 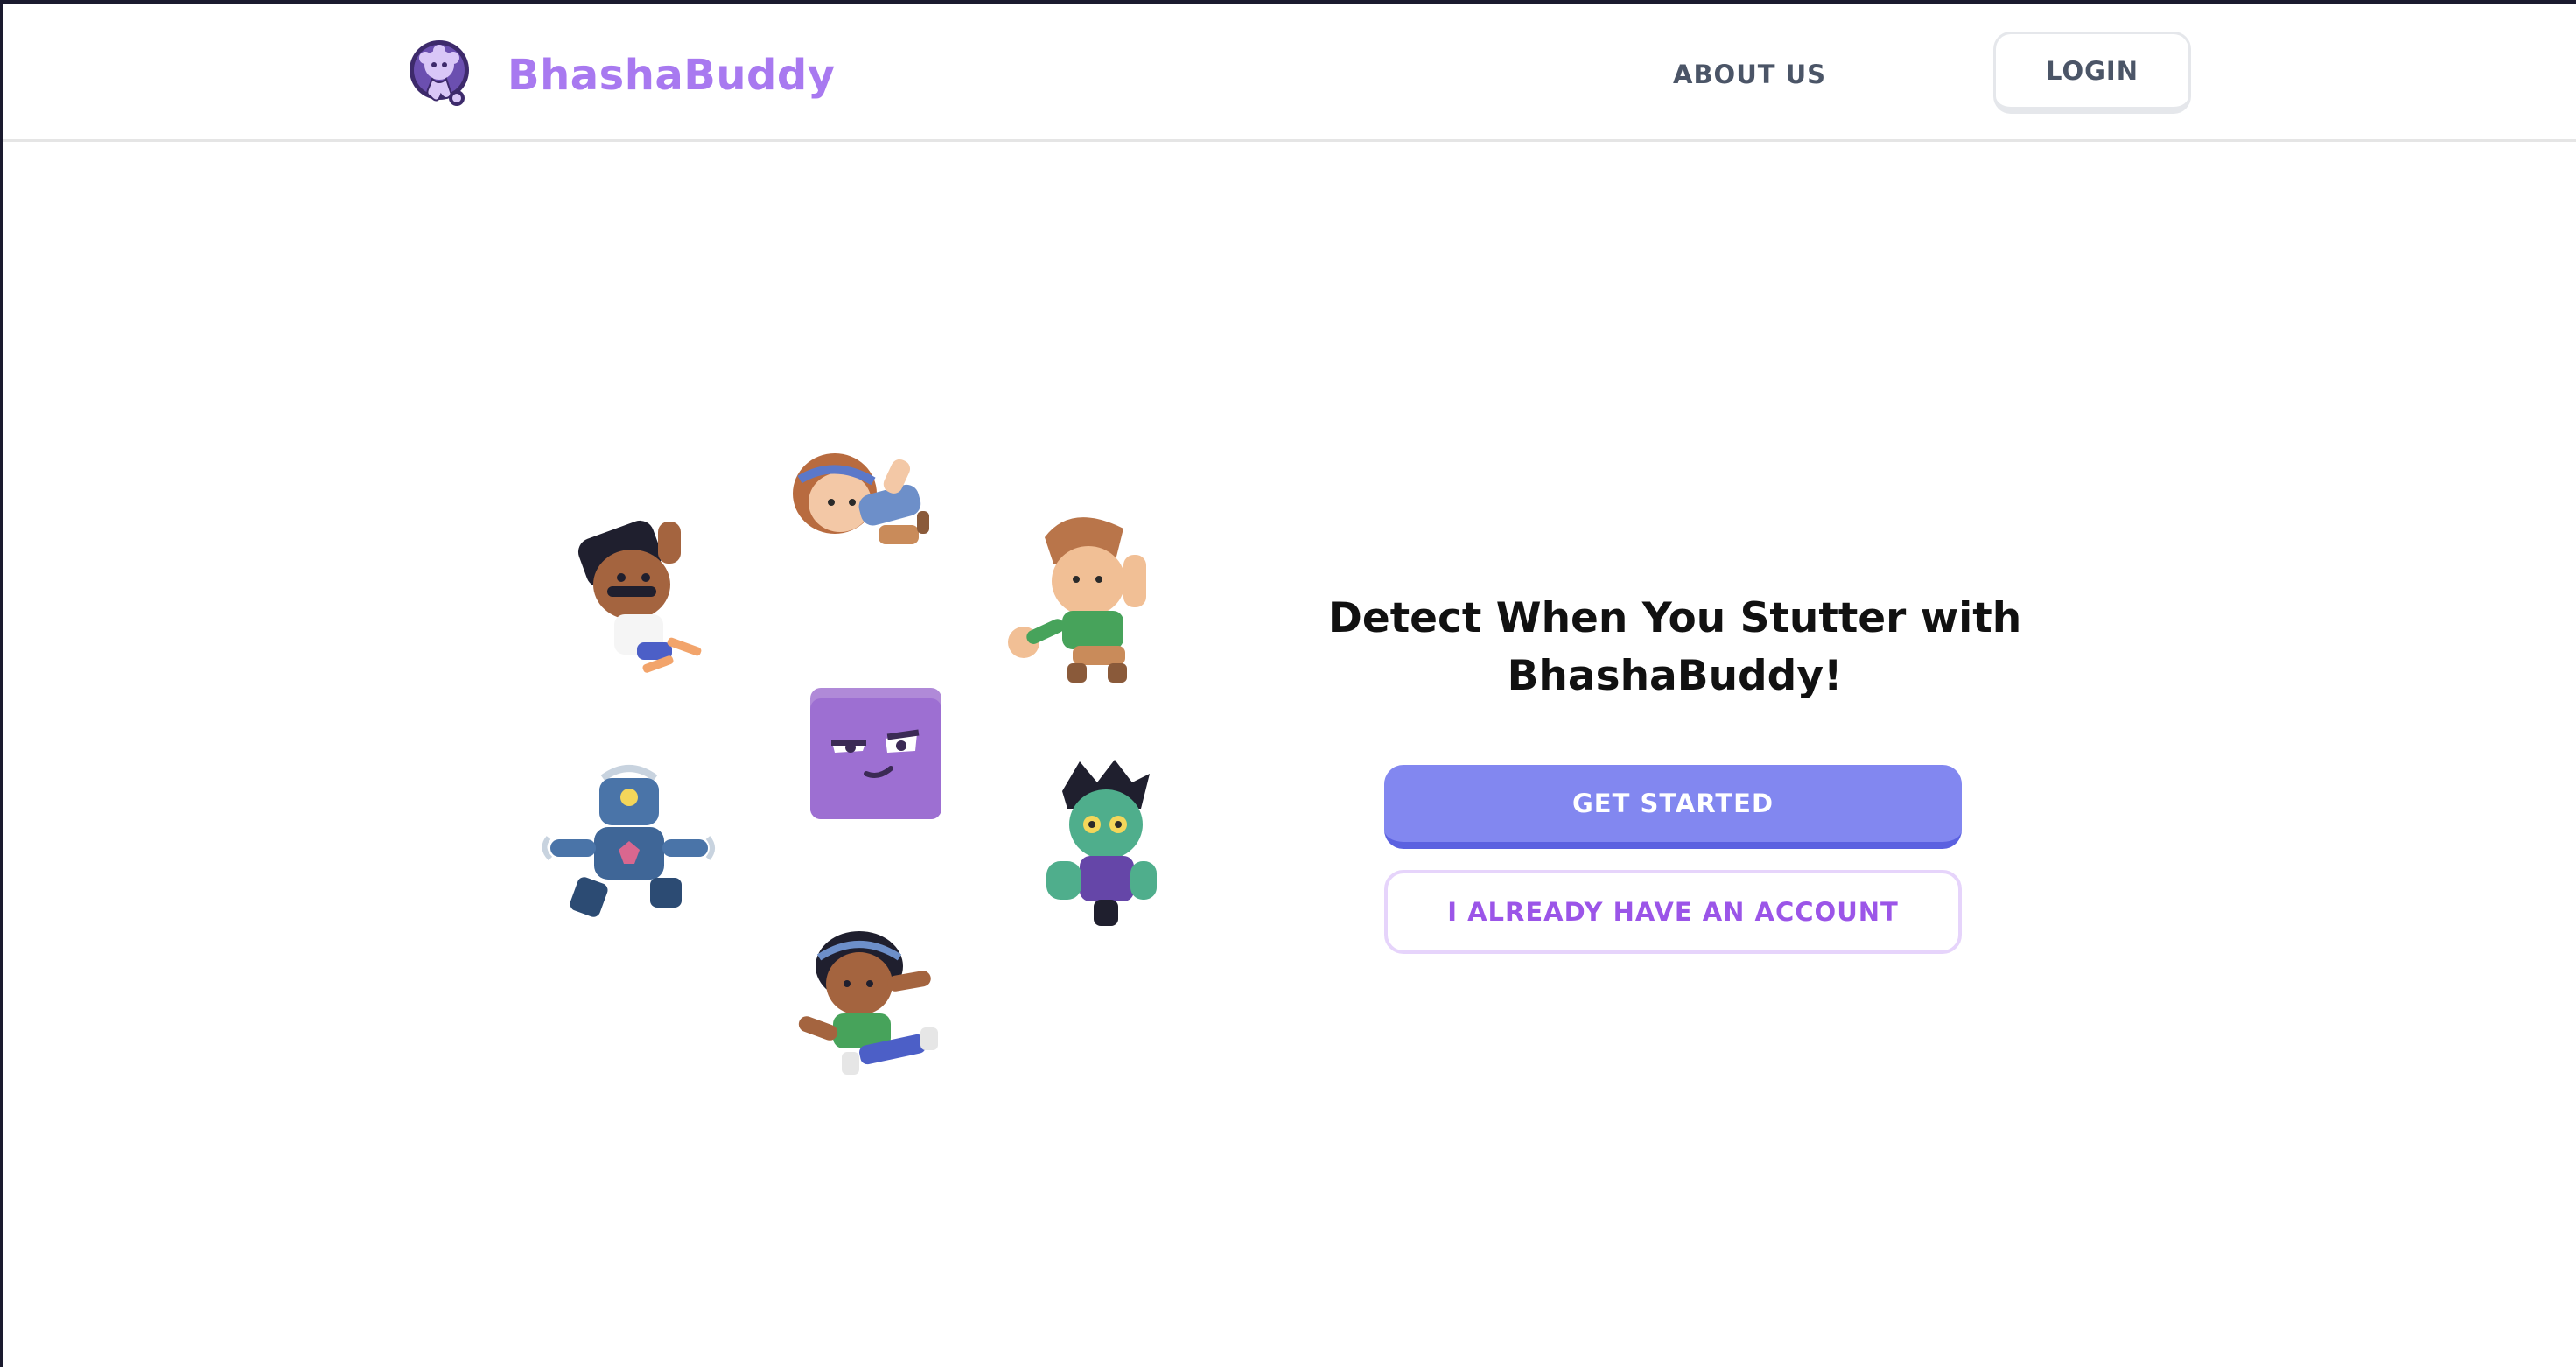 I want to click on mustache-man-character, so click(x=638, y=600).